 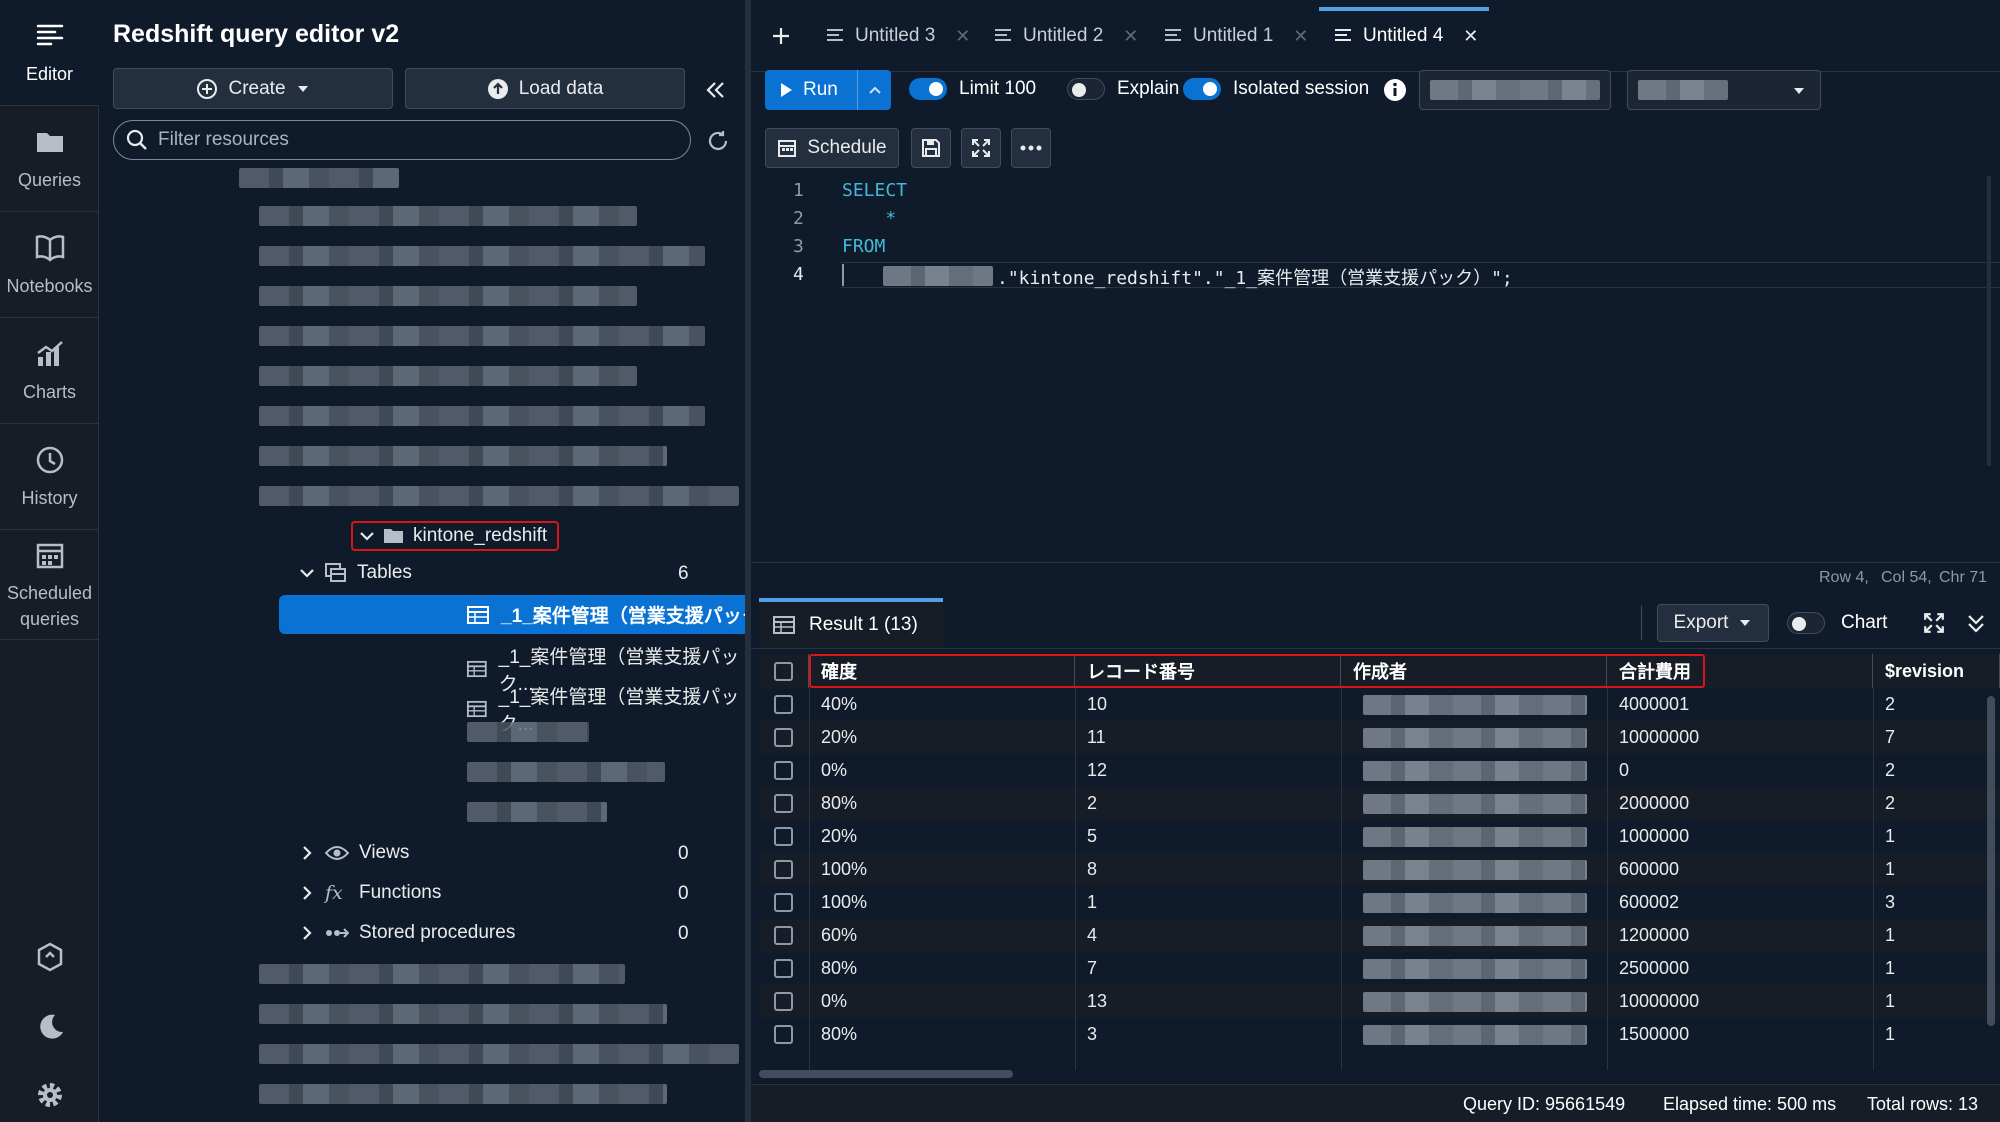 I want to click on fullscreen-icon, so click(x=1934, y=623).